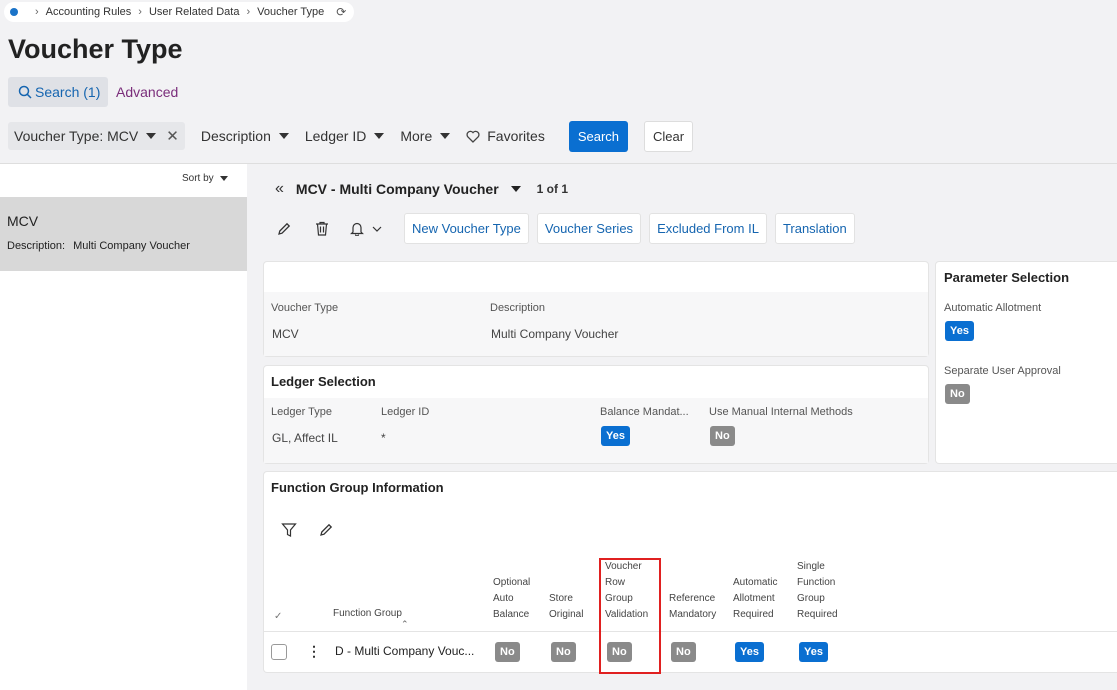 This screenshot has height=690, width=1117. I want to click on new-voucher-type-button: New Voucher Type, so click(466, 228).